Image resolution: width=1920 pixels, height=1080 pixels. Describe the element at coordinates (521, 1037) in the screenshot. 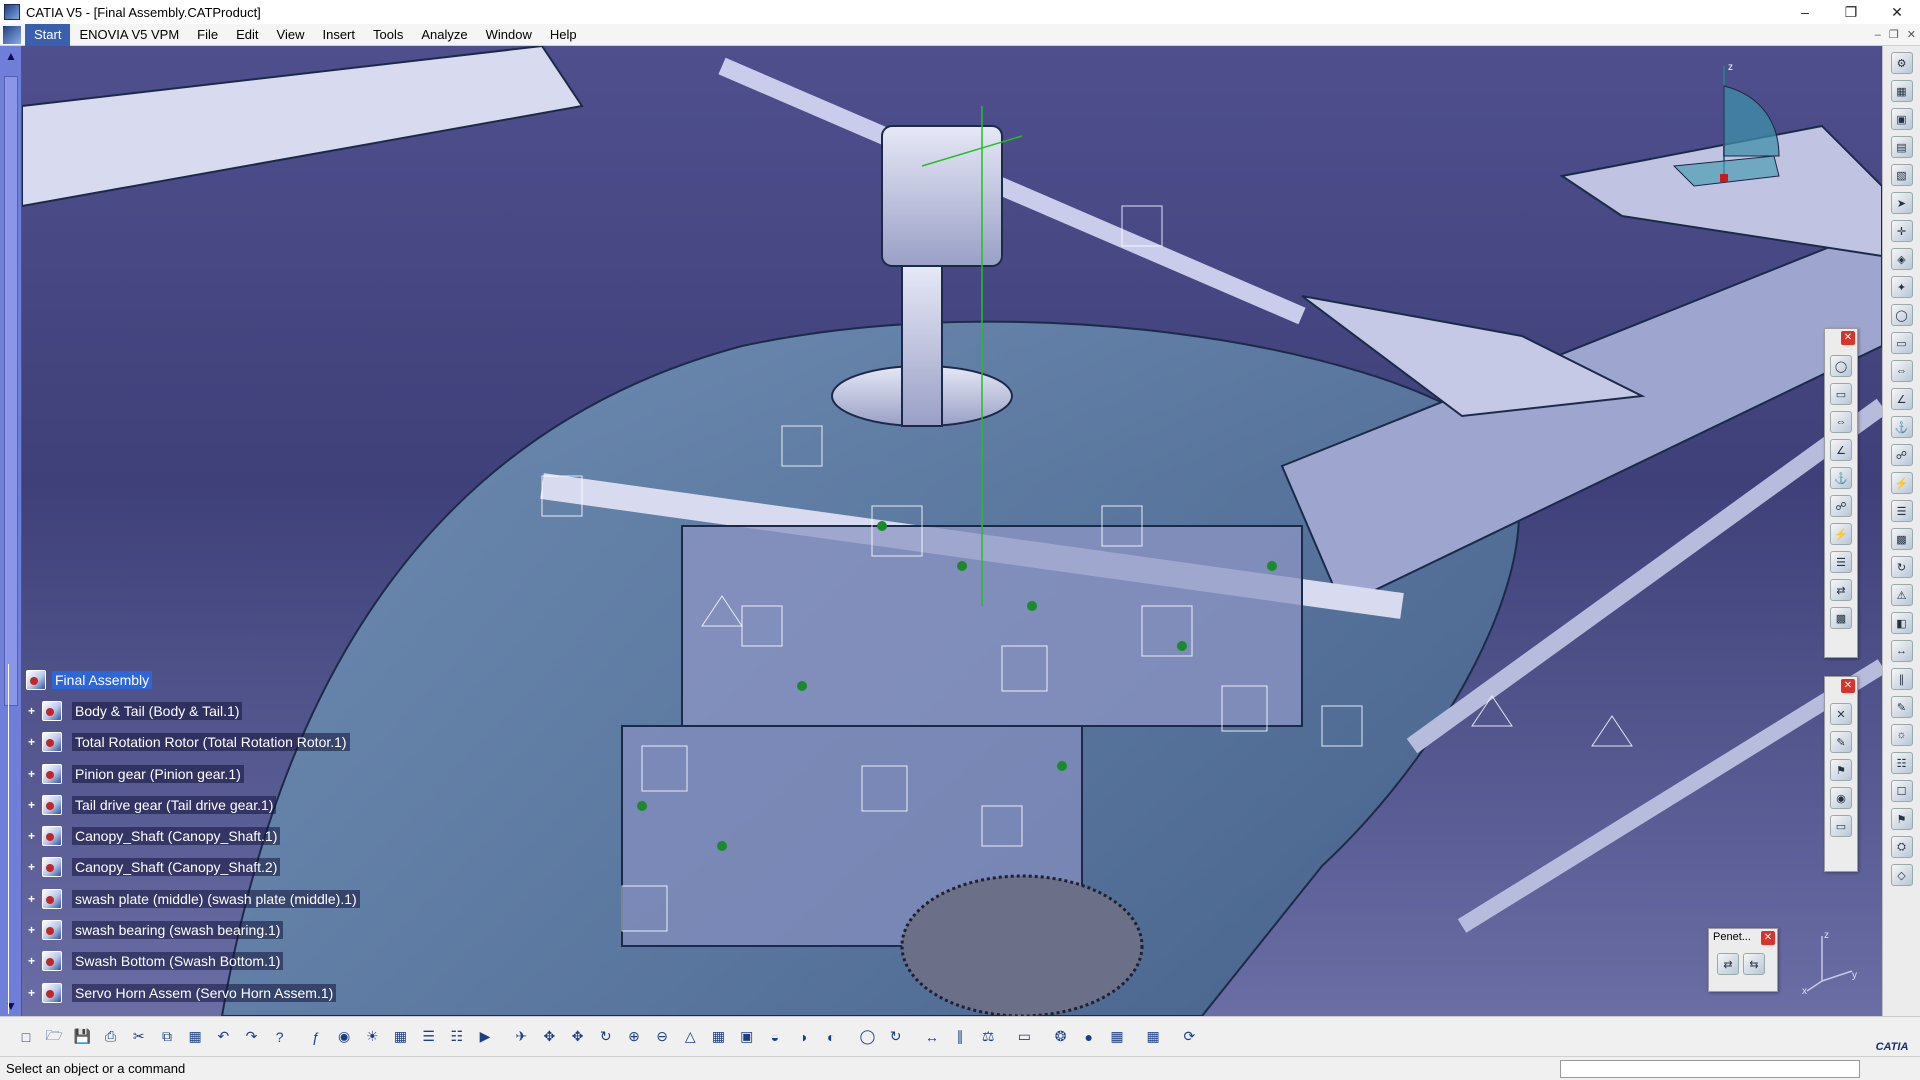

I see `fly-mode-icon: ✈` at that location.